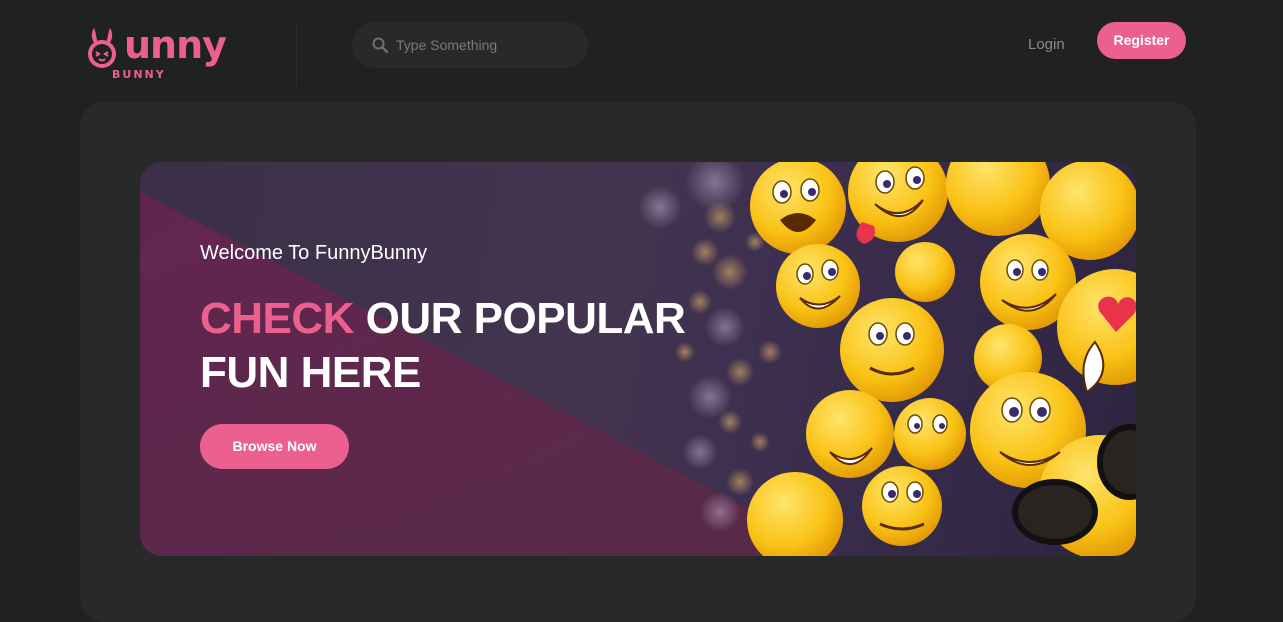 The image size is (1283, 622). Describe the element at coordinates (519, 318) in the screenshot. I see `headline-line1: OUR POPULAR` at that location.